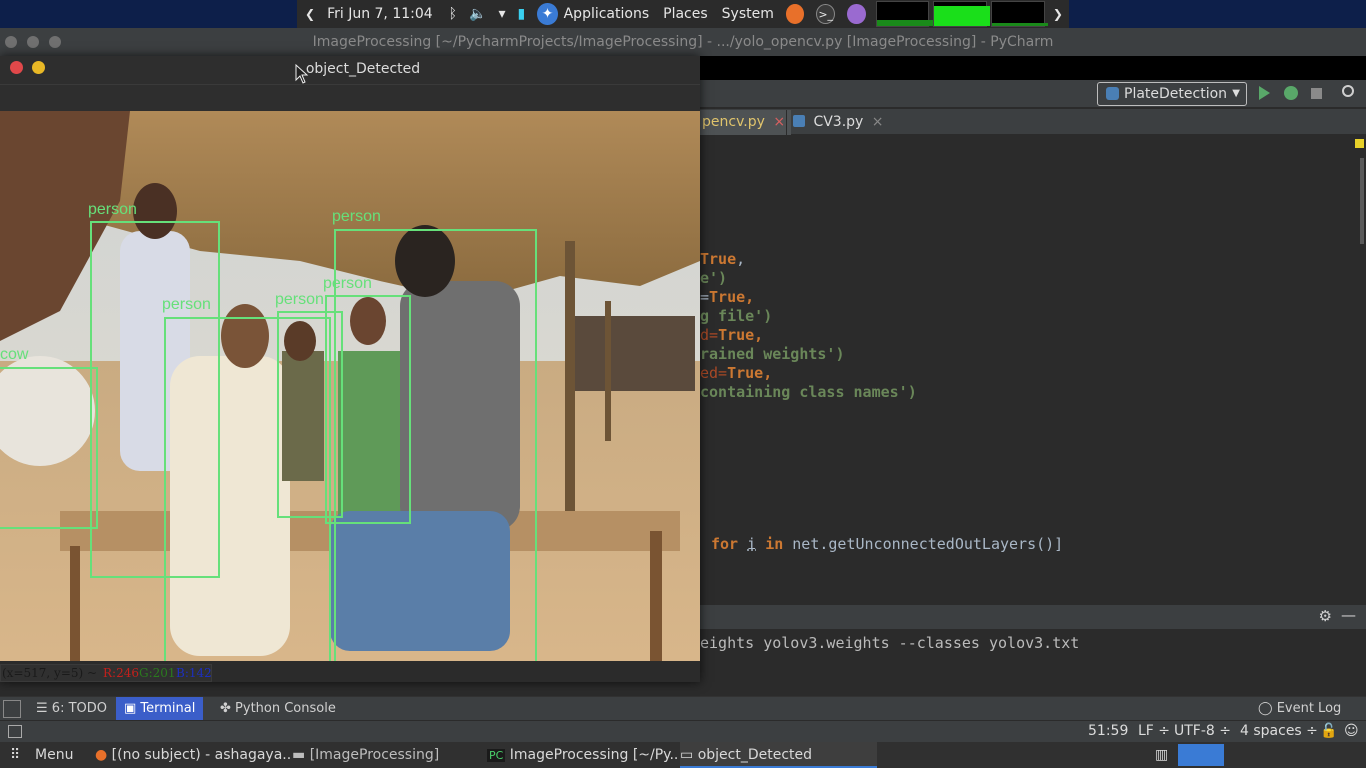 This screenshot has height=768, width=1366. What do you see at coordinates (168, 708) in the screenshot?
I see `tab-label: Terminal` at bounding box center [168, 708].